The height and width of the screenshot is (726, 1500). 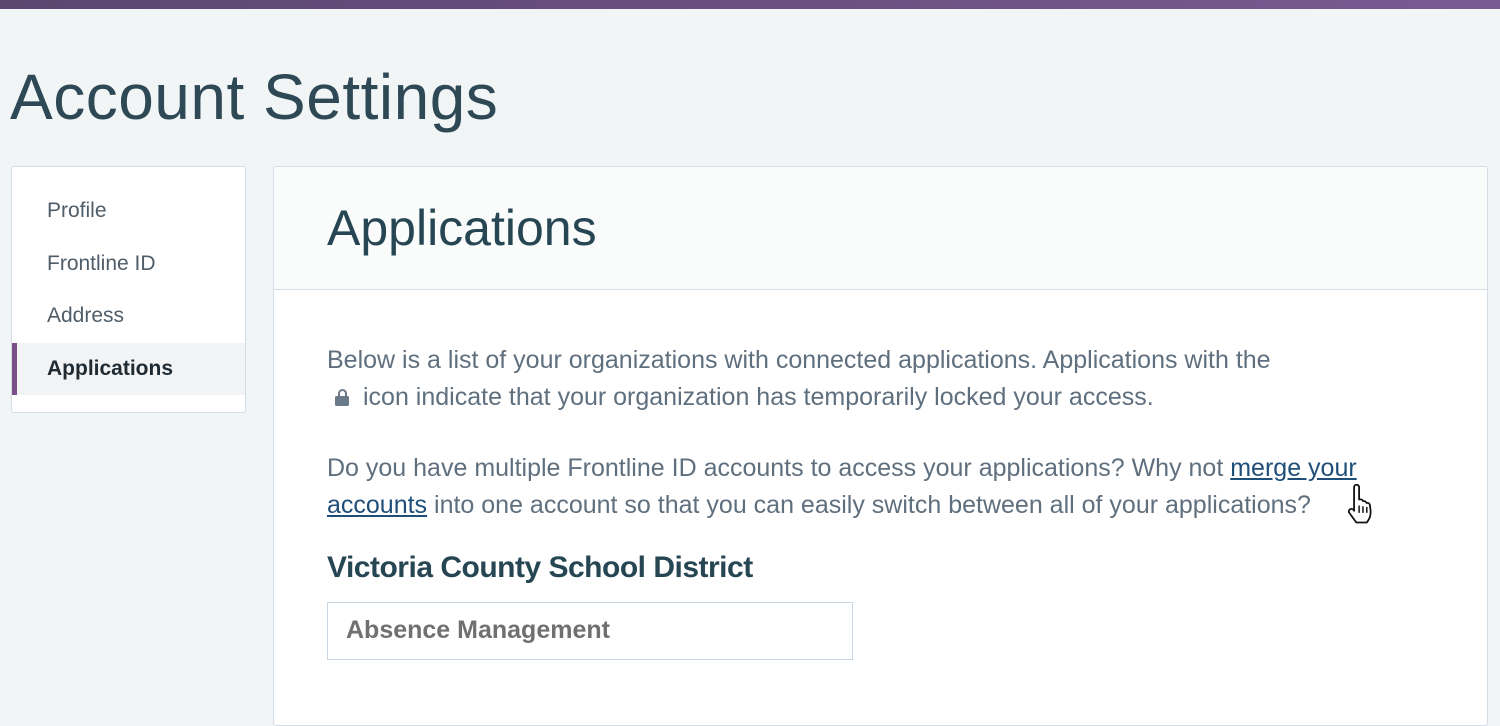 What do you see at coordinates (342, 397) in the screenshot?
I see `lock-icon` at bounding box center [342, 397].